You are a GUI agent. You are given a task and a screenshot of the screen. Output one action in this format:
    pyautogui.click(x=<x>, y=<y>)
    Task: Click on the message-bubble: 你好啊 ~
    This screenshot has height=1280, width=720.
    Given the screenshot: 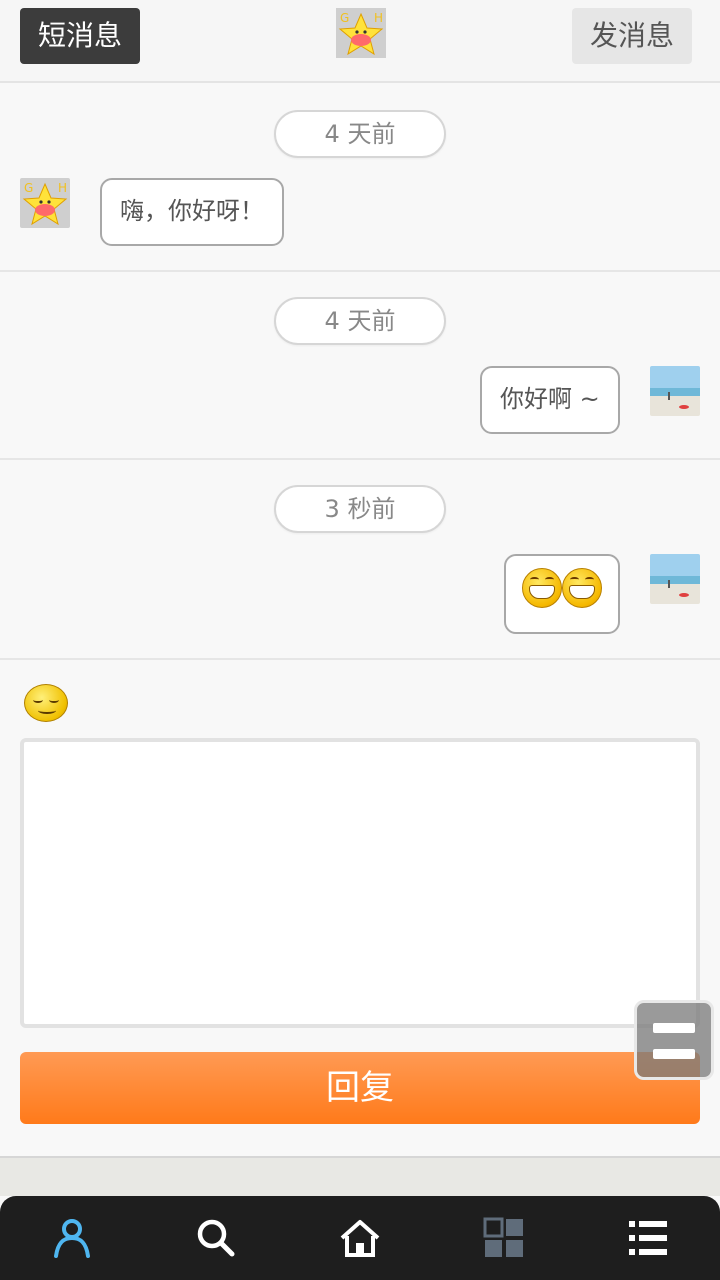 What is the action you would take?
    pyautogui.click(x=550, y=400)
    